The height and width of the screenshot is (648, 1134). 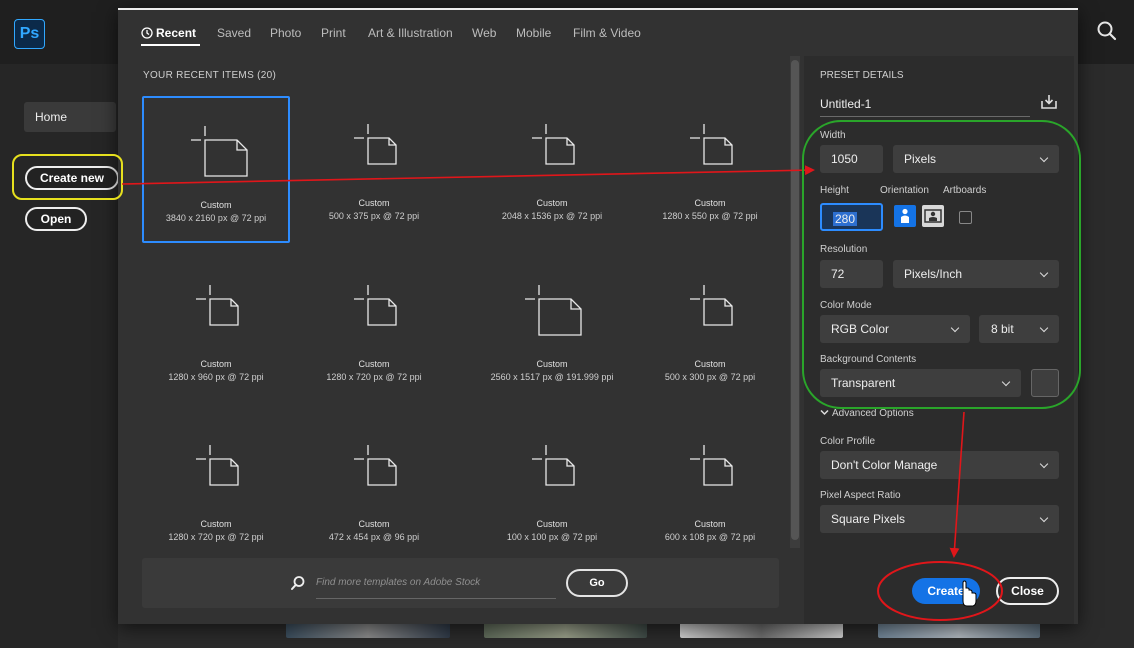 I want to click on active-tab-indicator, so click(x=170, y=45).